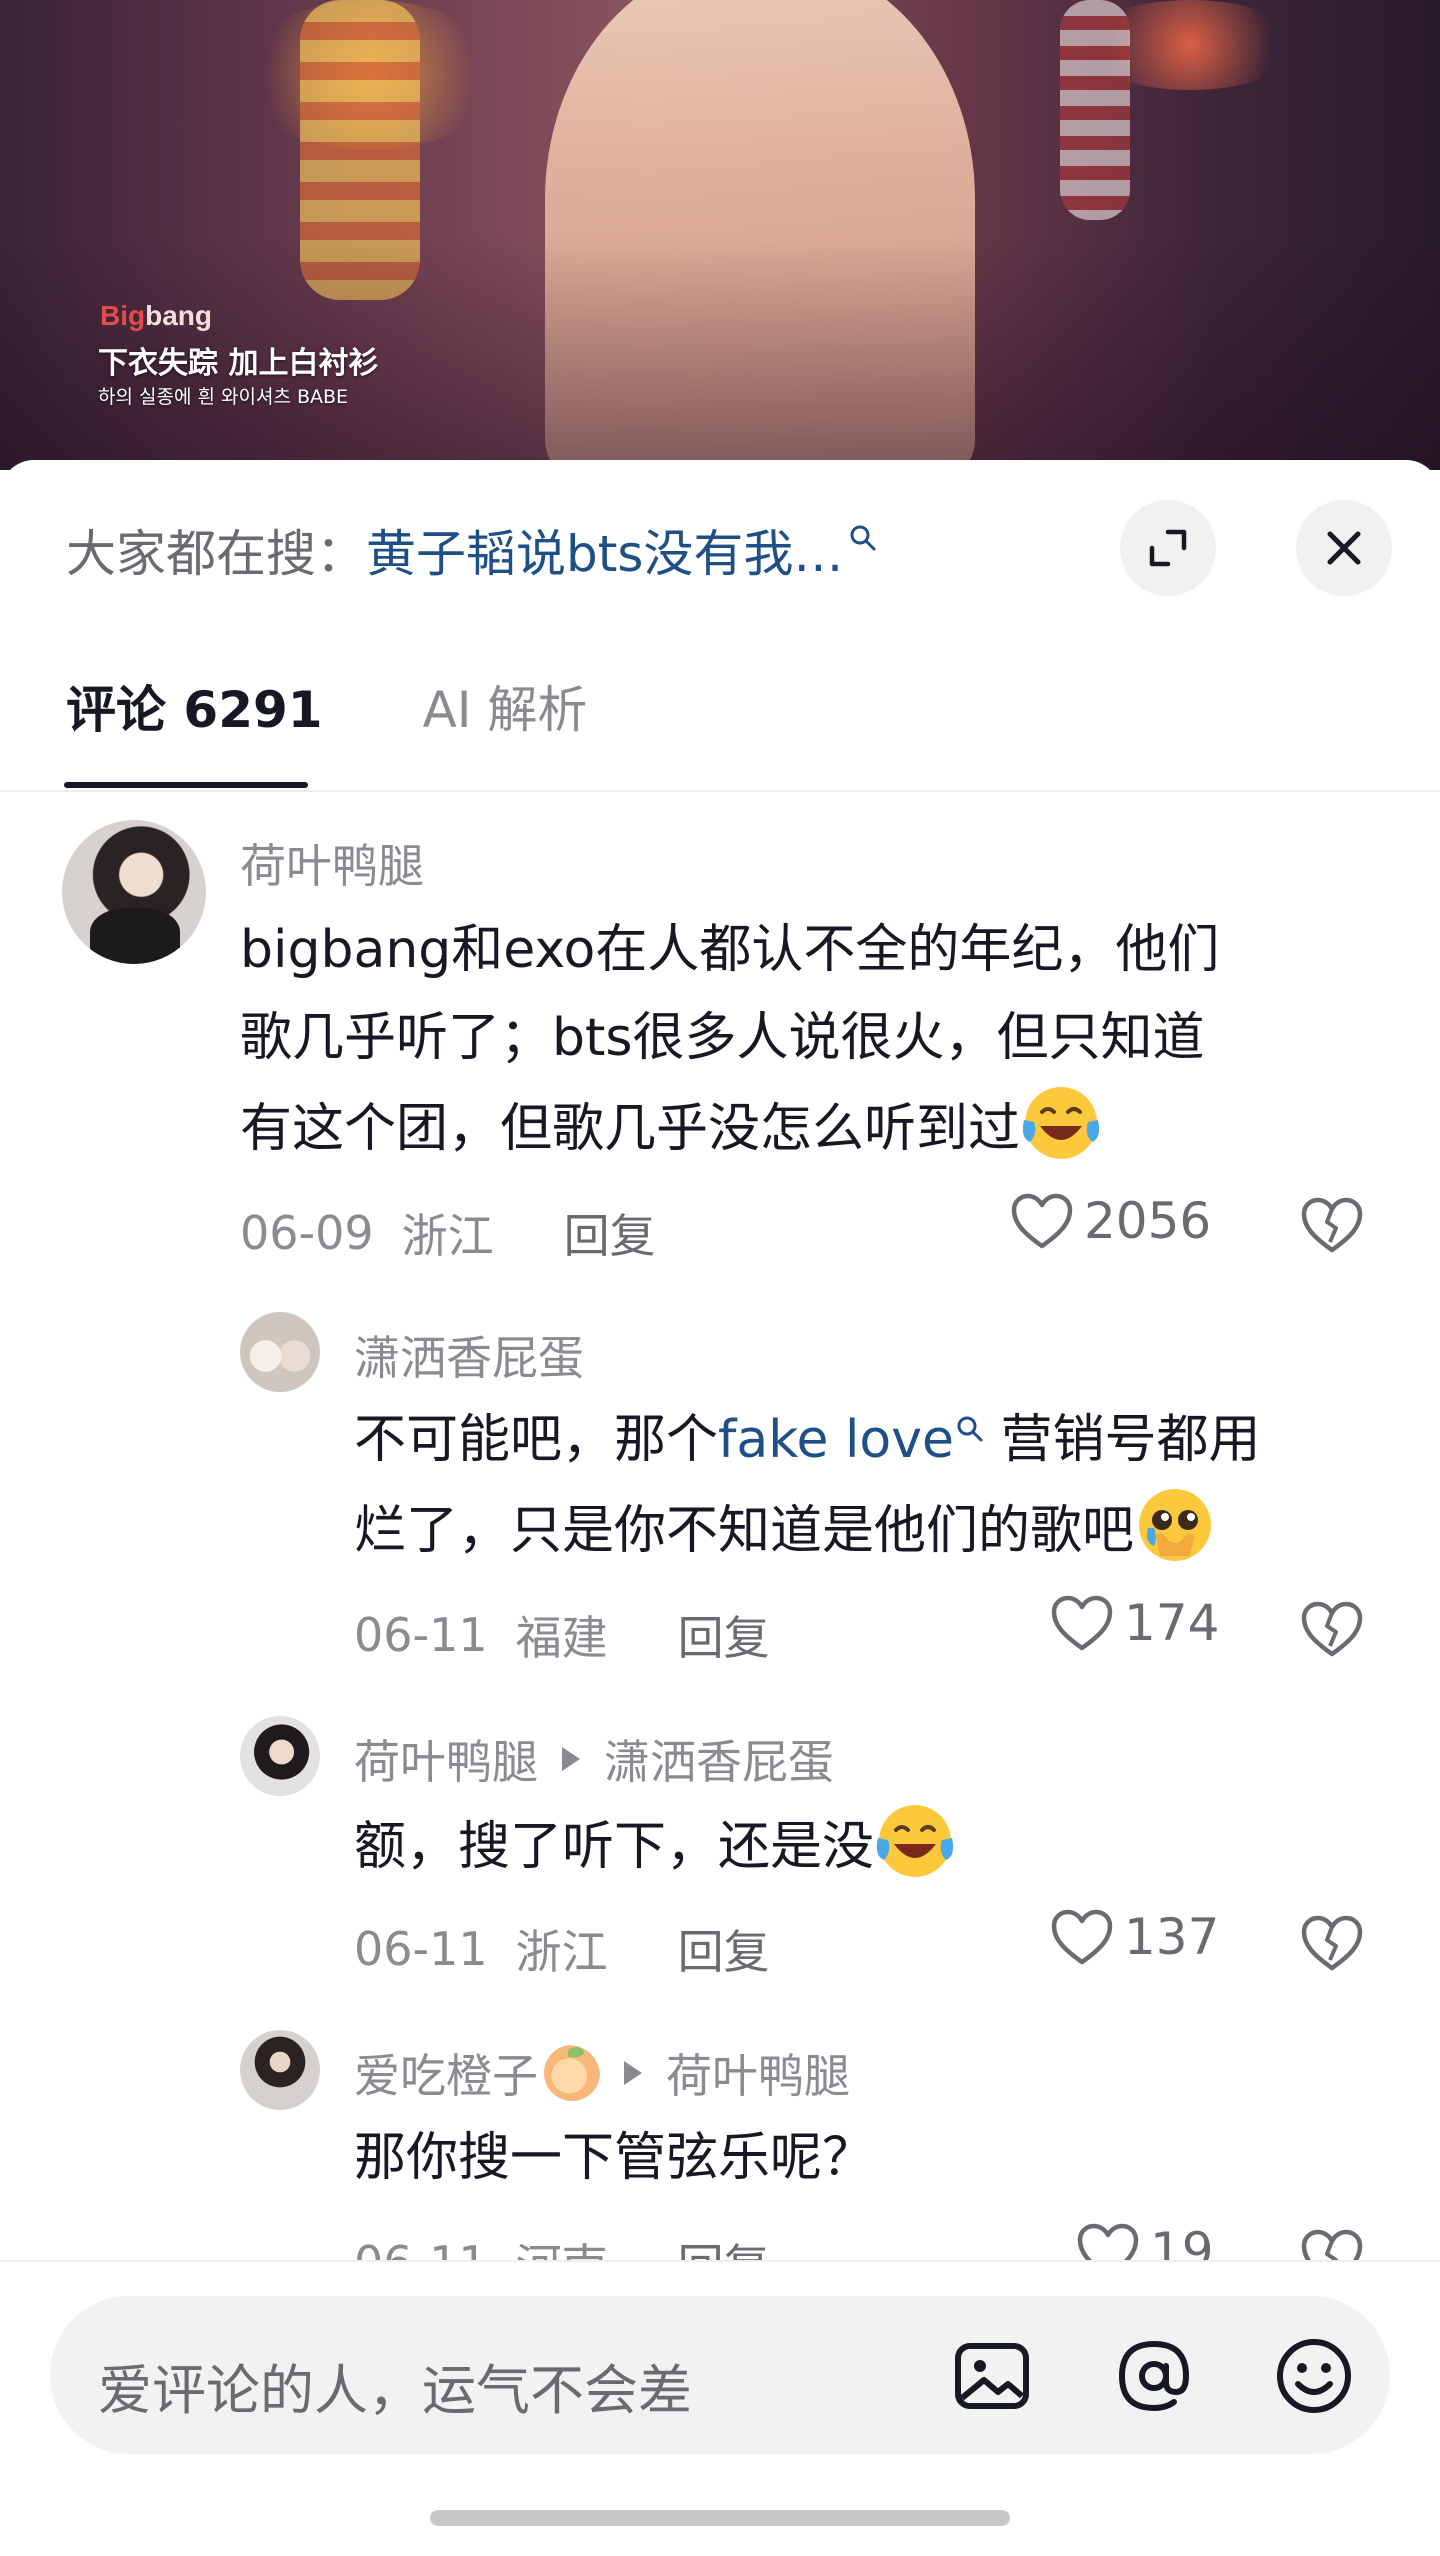 The height and width of the screenshot is (2556, 1440). What do you see at coordinates (469, 1355) in the screenshot?
I see `comment-username: 潇洒香屁蛋` at bounding box center [469, 1355].